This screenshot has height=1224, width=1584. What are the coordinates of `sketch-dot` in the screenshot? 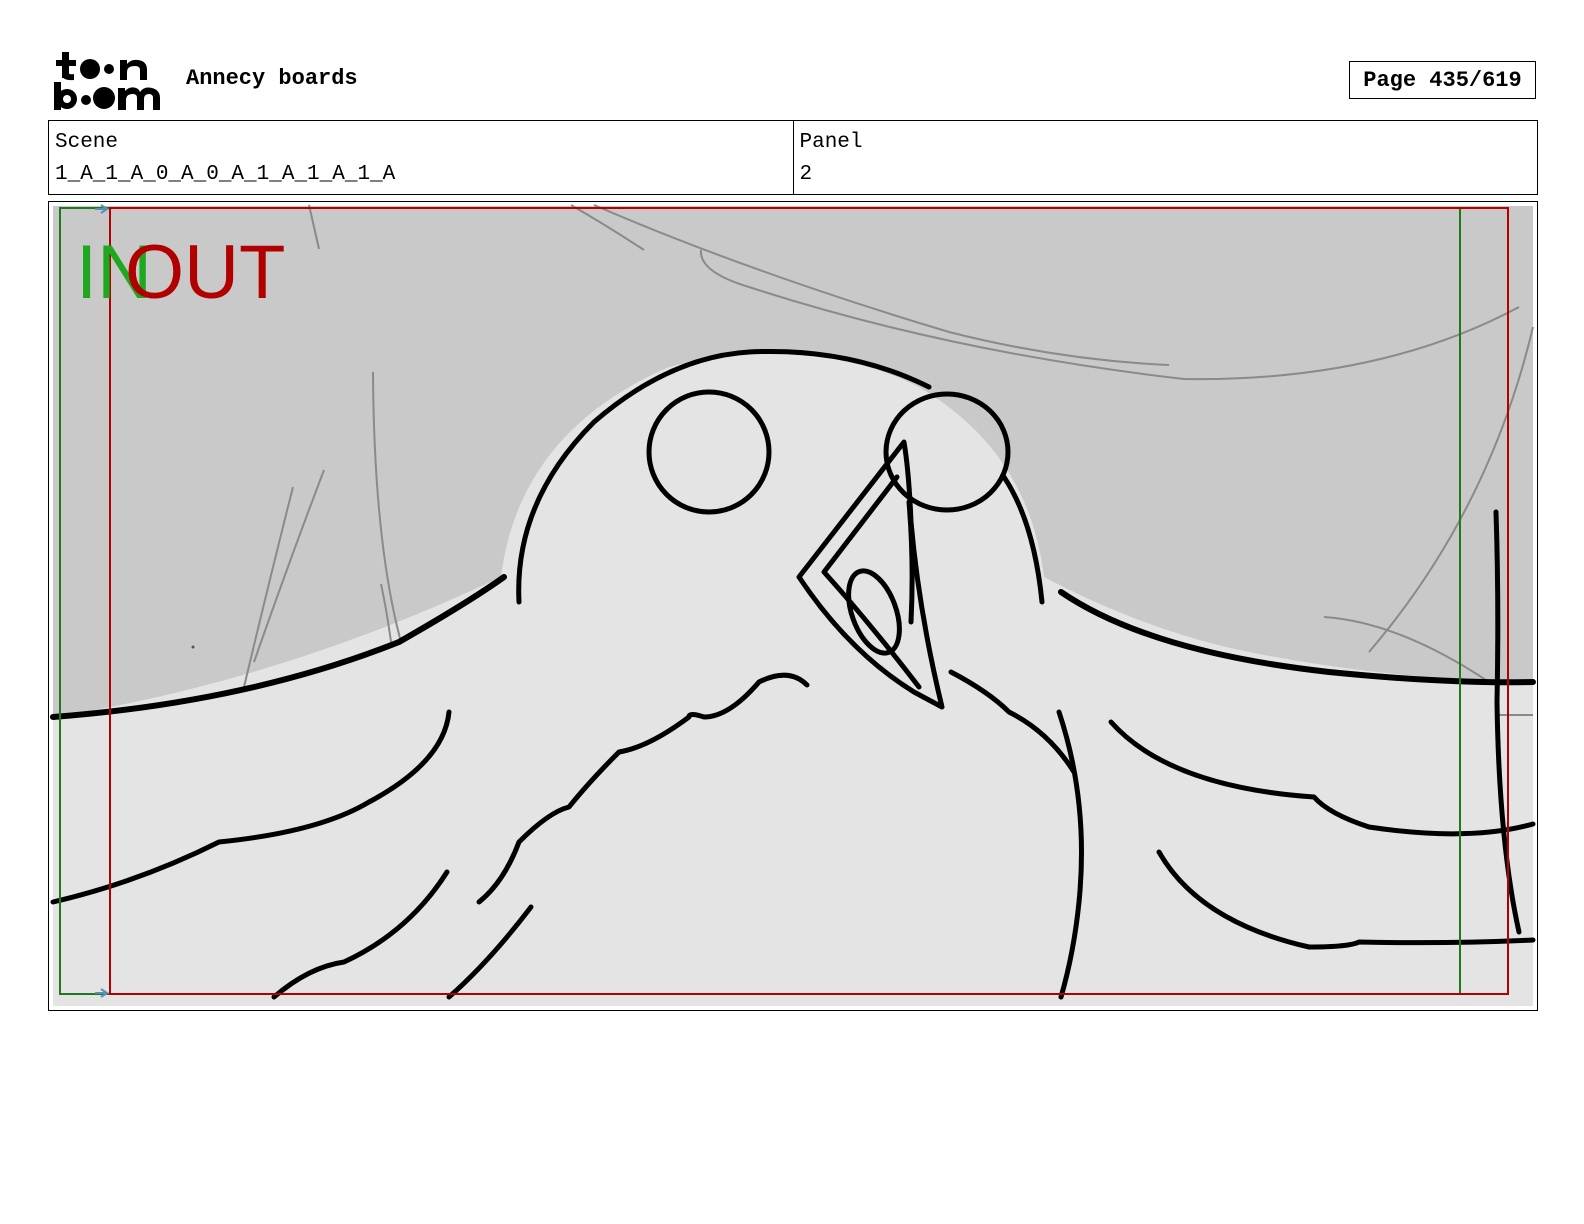 It's located at (193, 647).